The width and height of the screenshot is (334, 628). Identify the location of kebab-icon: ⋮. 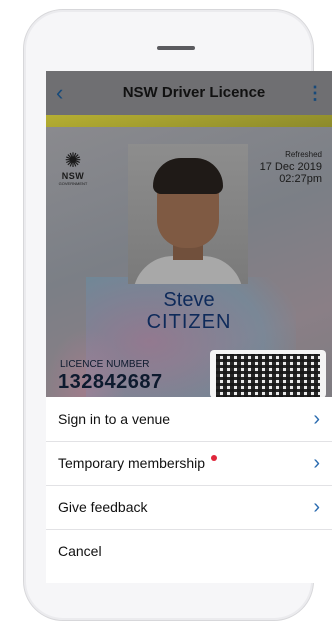
(315, 93).